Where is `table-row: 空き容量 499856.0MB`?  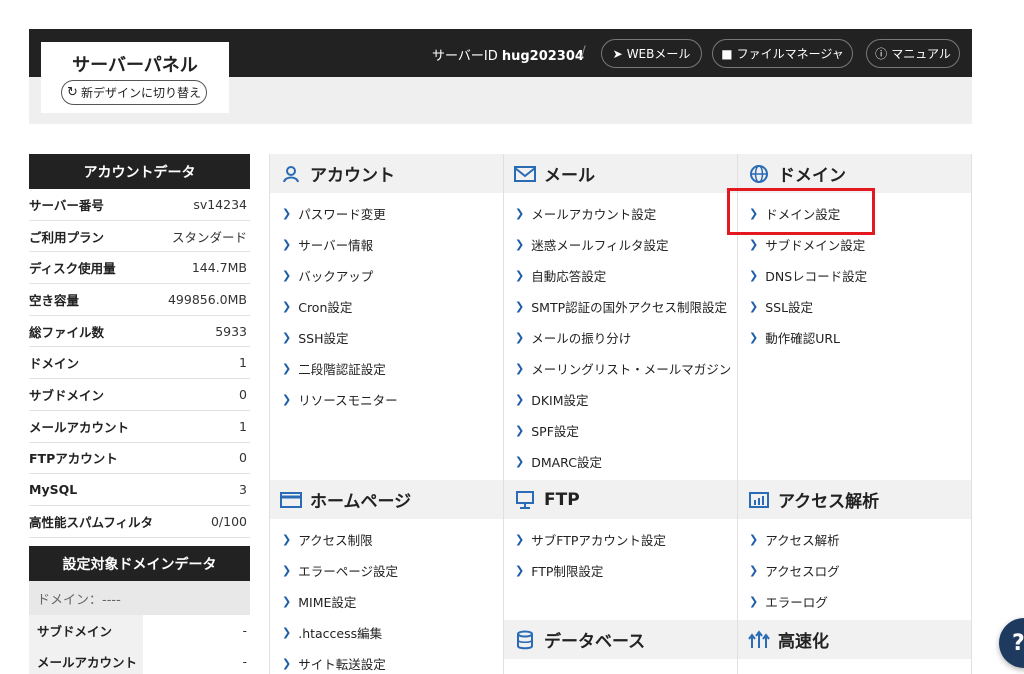
table-row: 空き容量 499856.0MB is located at coordinates (139, 300).